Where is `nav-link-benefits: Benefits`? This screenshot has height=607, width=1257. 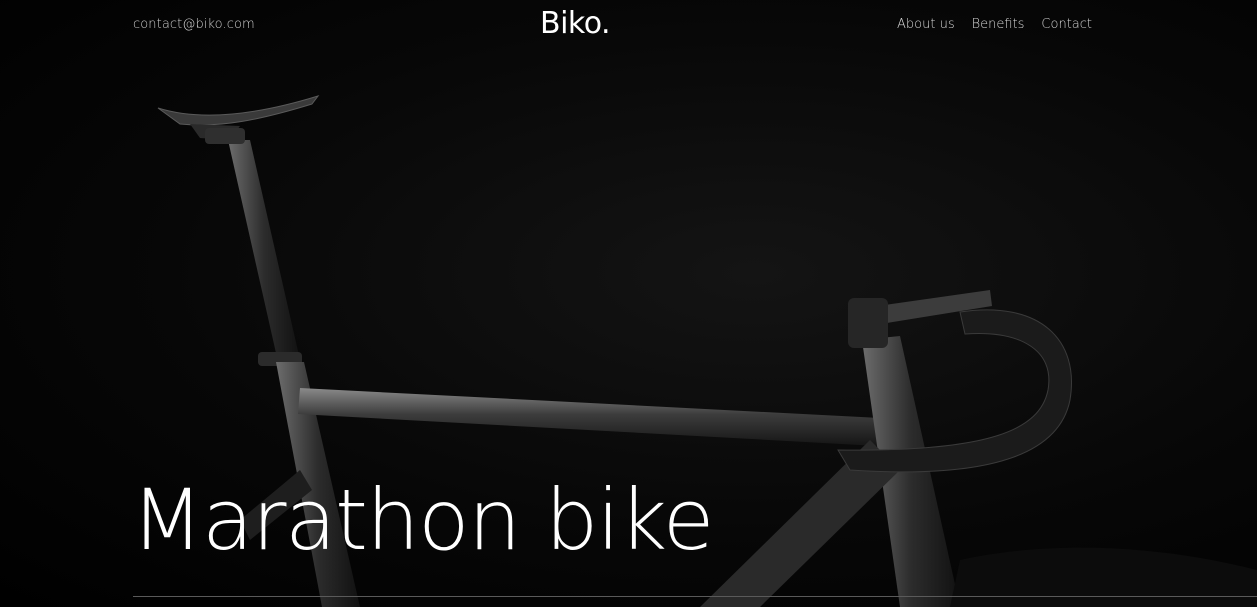
nav-link-benefits: Benefits is located at coordinates (998, 24).